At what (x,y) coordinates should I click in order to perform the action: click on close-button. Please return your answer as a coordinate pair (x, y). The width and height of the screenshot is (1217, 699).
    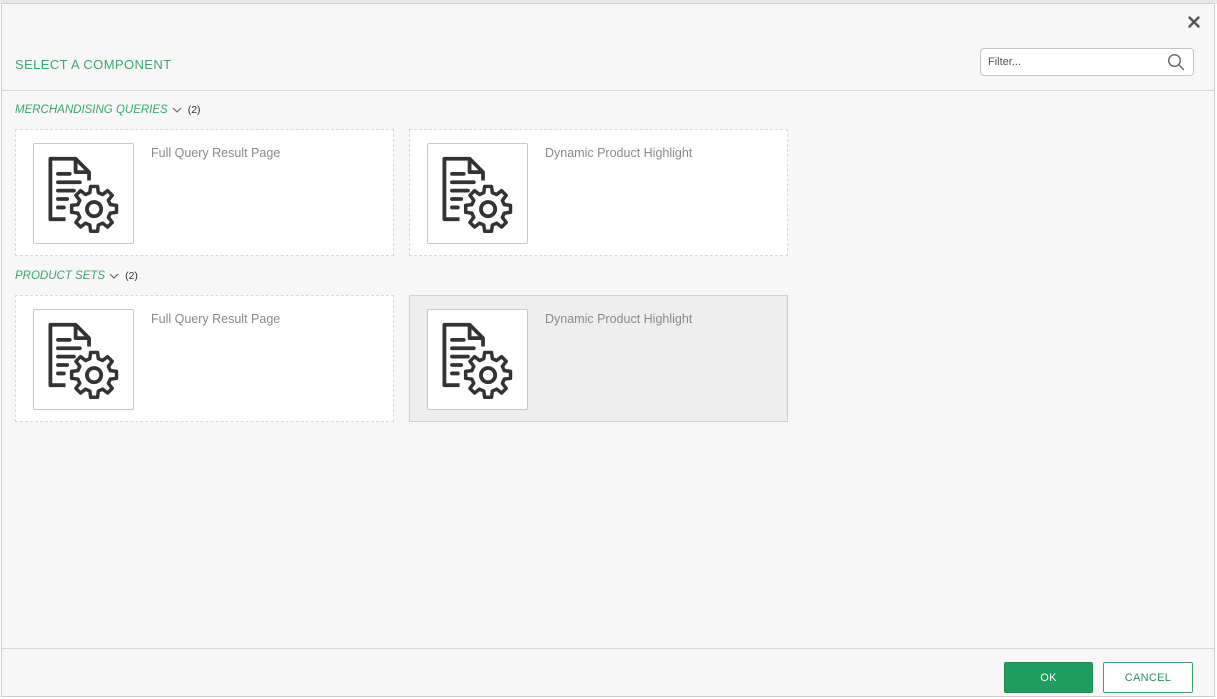
    Looking at the image, I should click on (1194, 22).